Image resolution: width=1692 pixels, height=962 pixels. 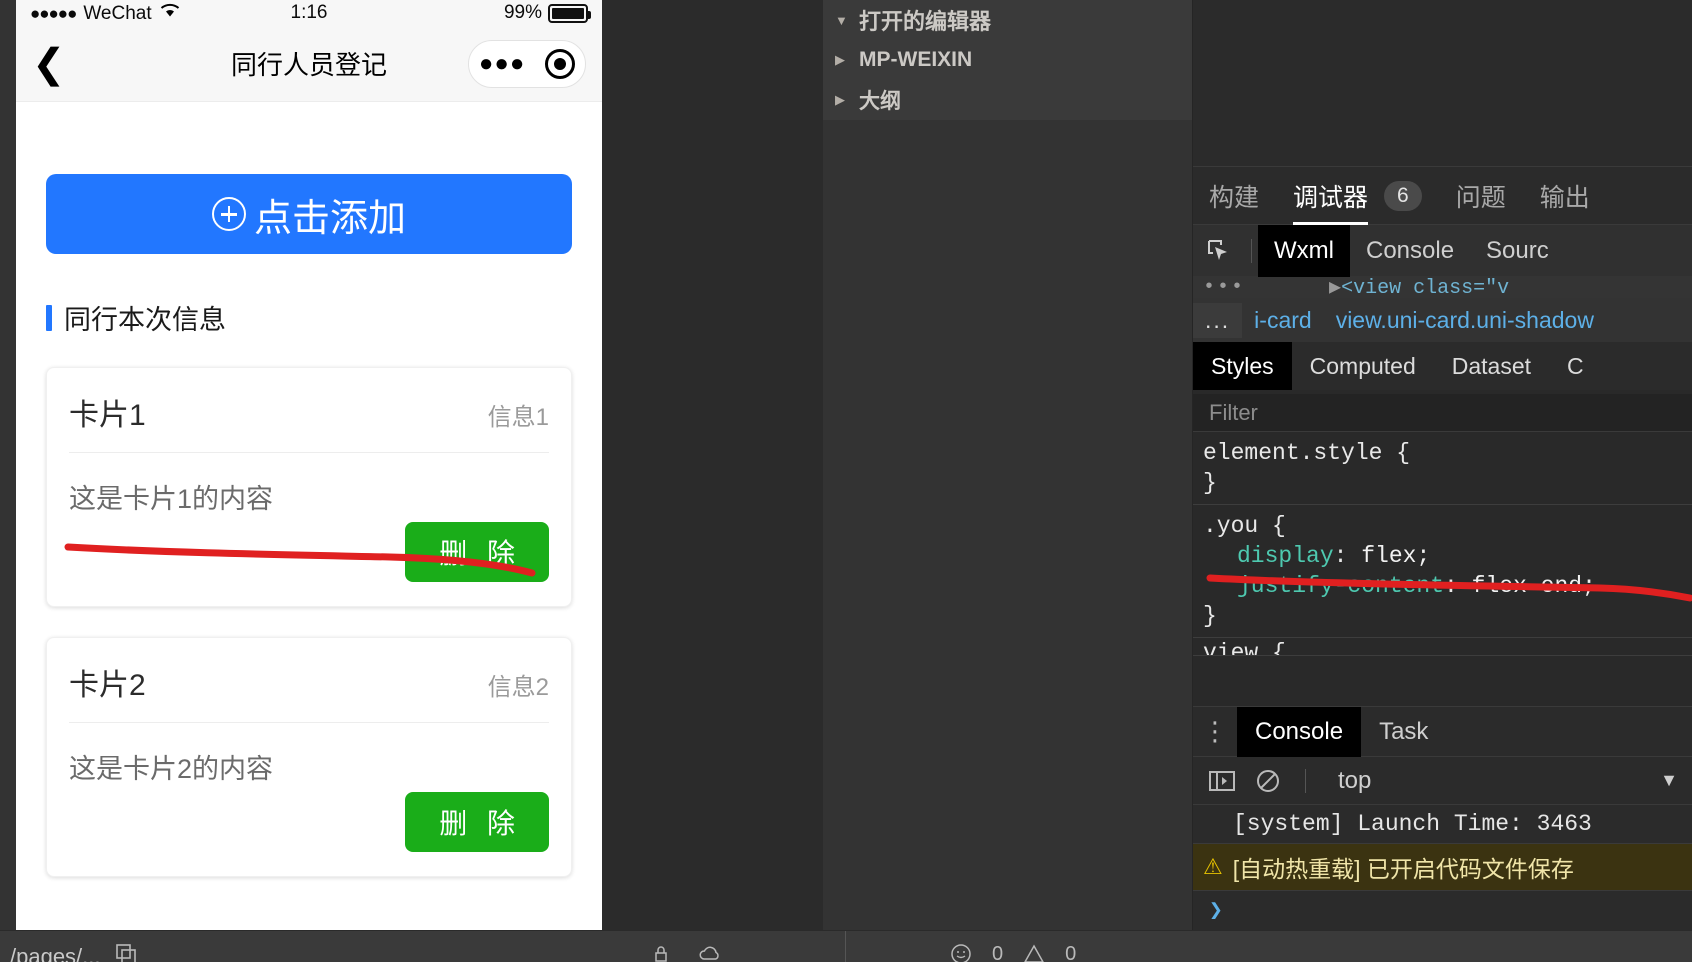 I want to click on more-dots-icon: ●●●, so click(x=502, y=63).